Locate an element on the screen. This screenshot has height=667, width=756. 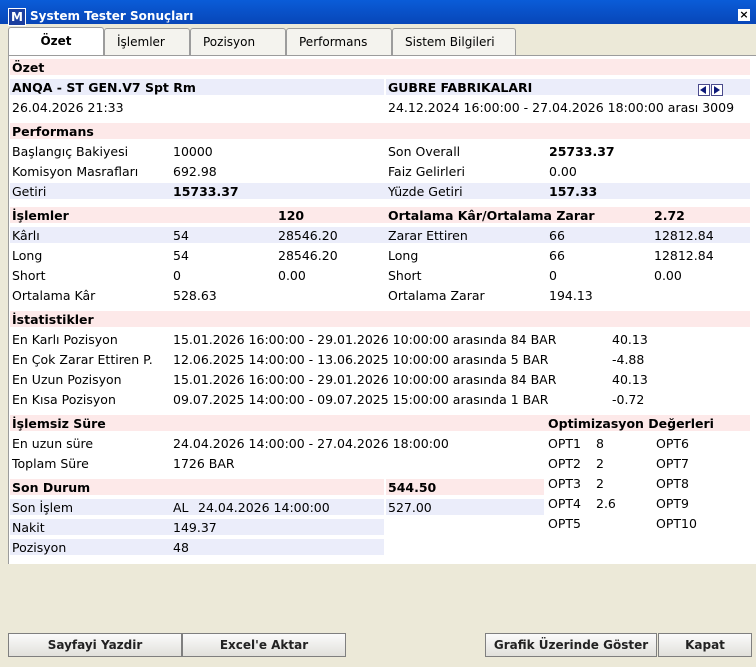
long-value: 28546.20 is located at coordinates (308, 255).